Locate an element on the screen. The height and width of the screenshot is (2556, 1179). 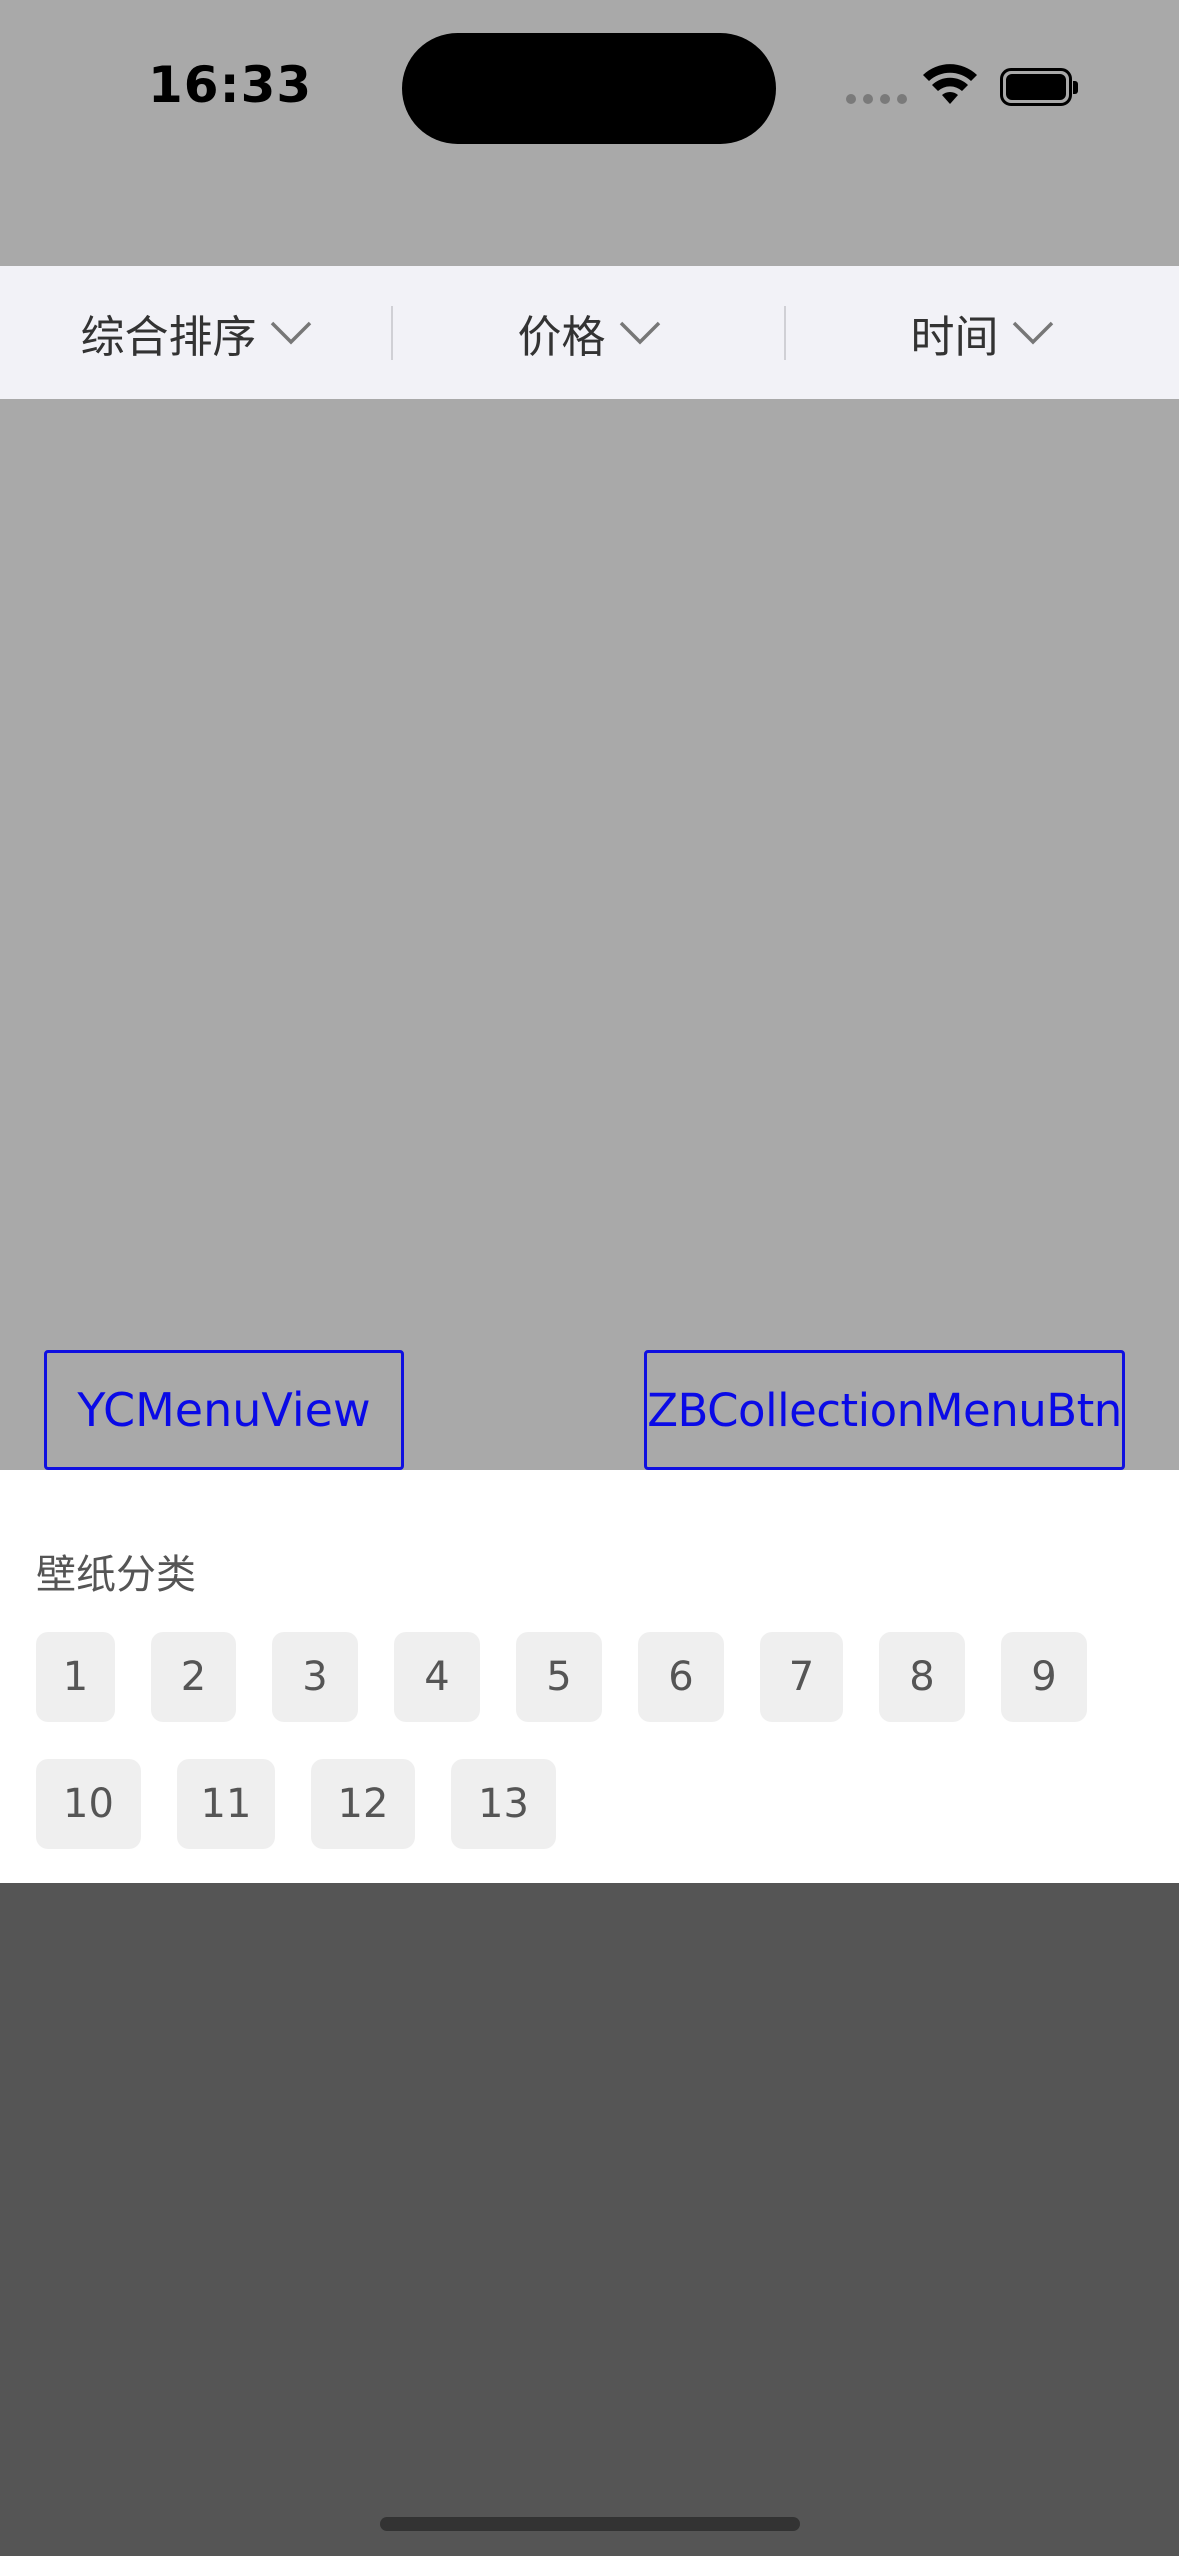
filter-sort-comprehensive: 综合排序 is located at coordinates (196, 332).